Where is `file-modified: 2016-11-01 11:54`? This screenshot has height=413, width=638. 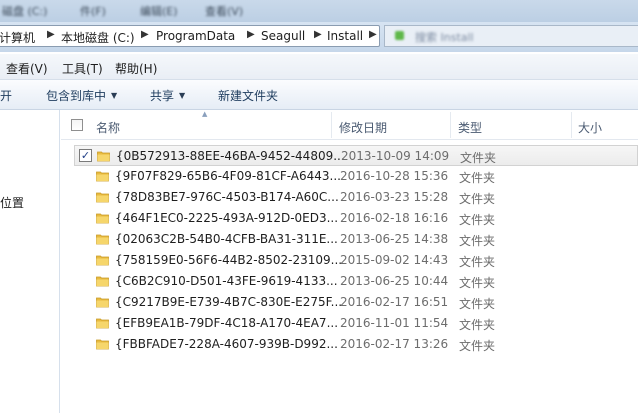
file-modified: 2016-11-01 11:54 is located at coordinates (394, 323).